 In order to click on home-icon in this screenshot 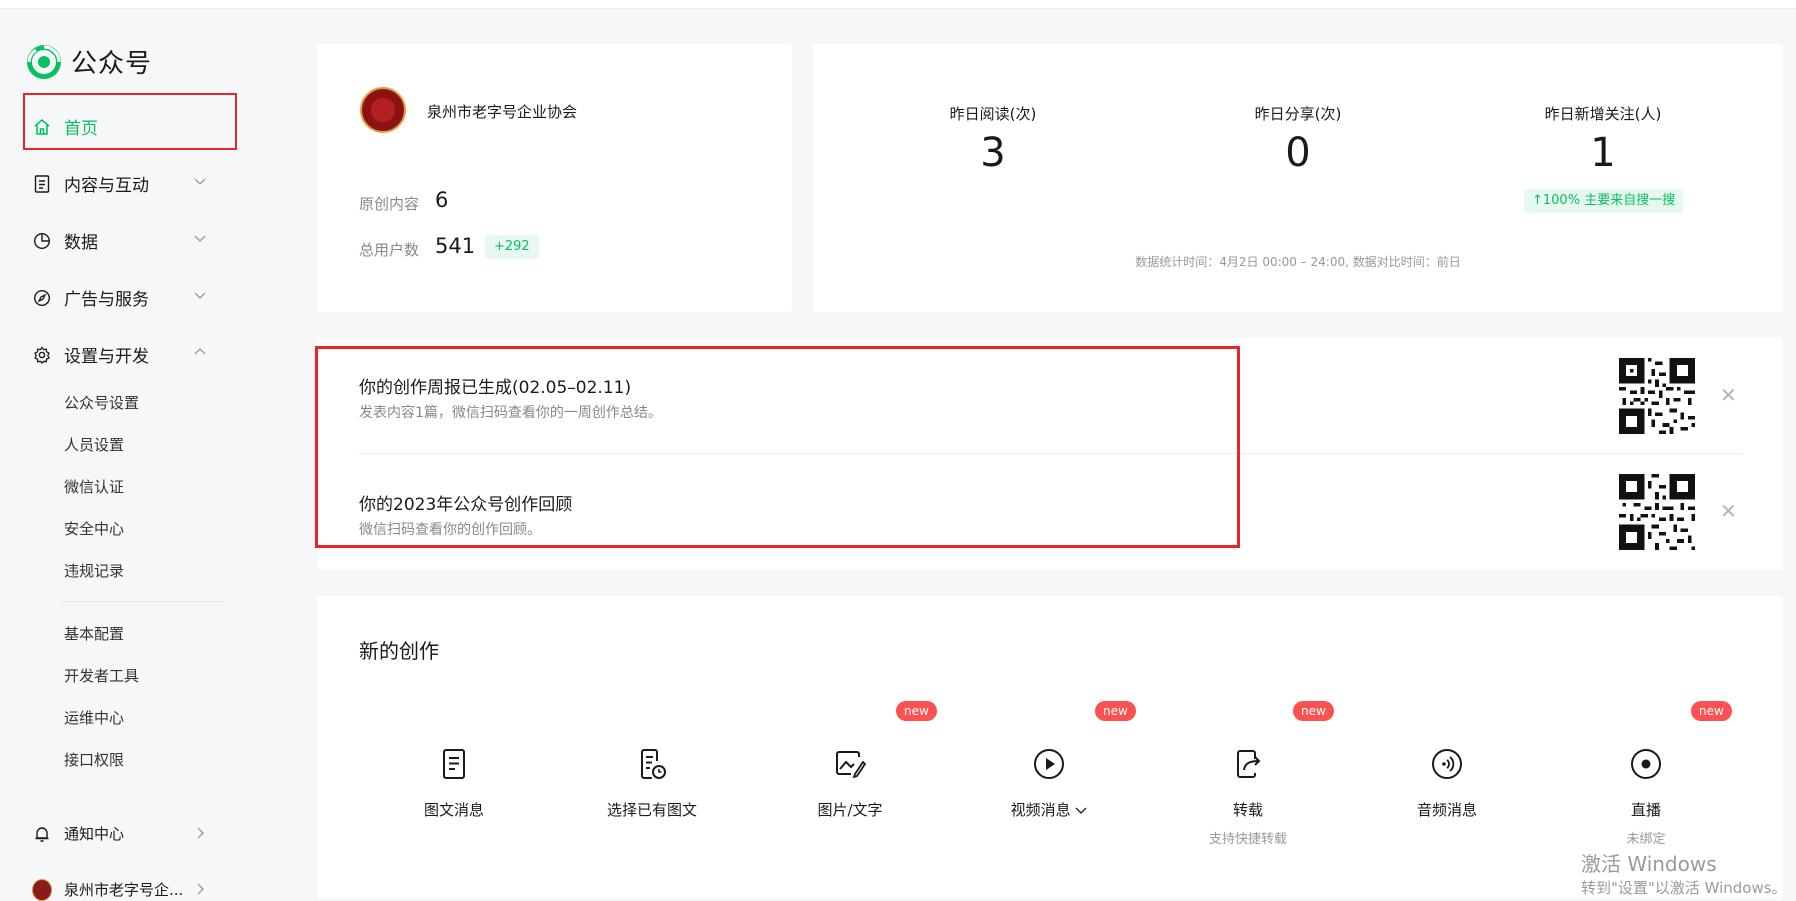, I will do `click(42, 127)`.